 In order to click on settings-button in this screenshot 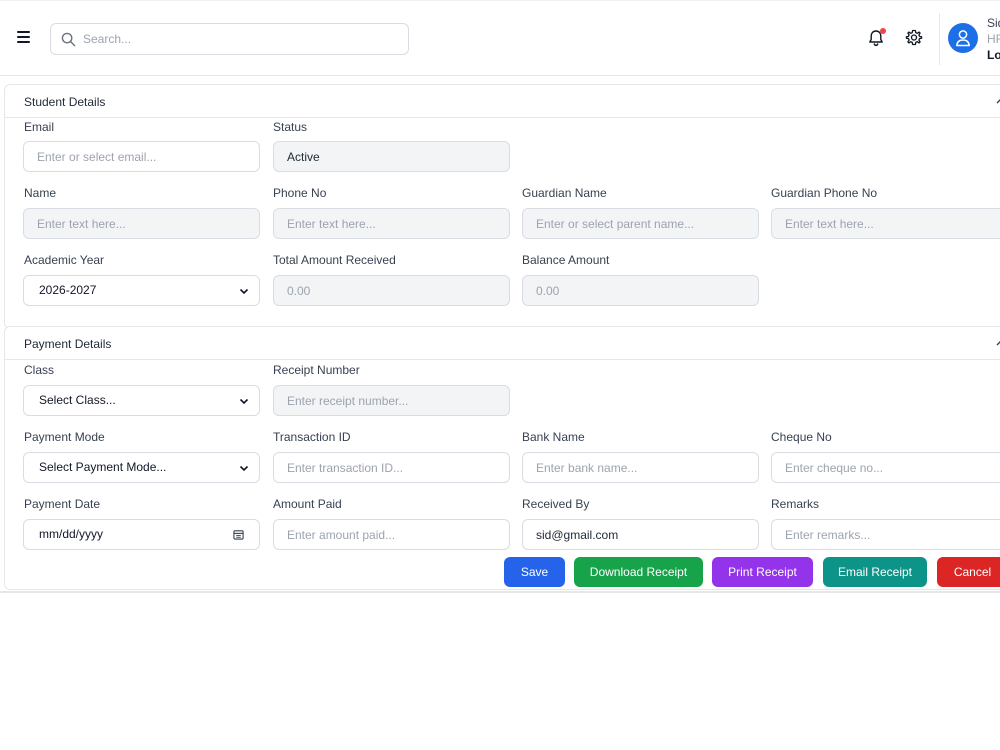, I will do `click(915, 39)`.